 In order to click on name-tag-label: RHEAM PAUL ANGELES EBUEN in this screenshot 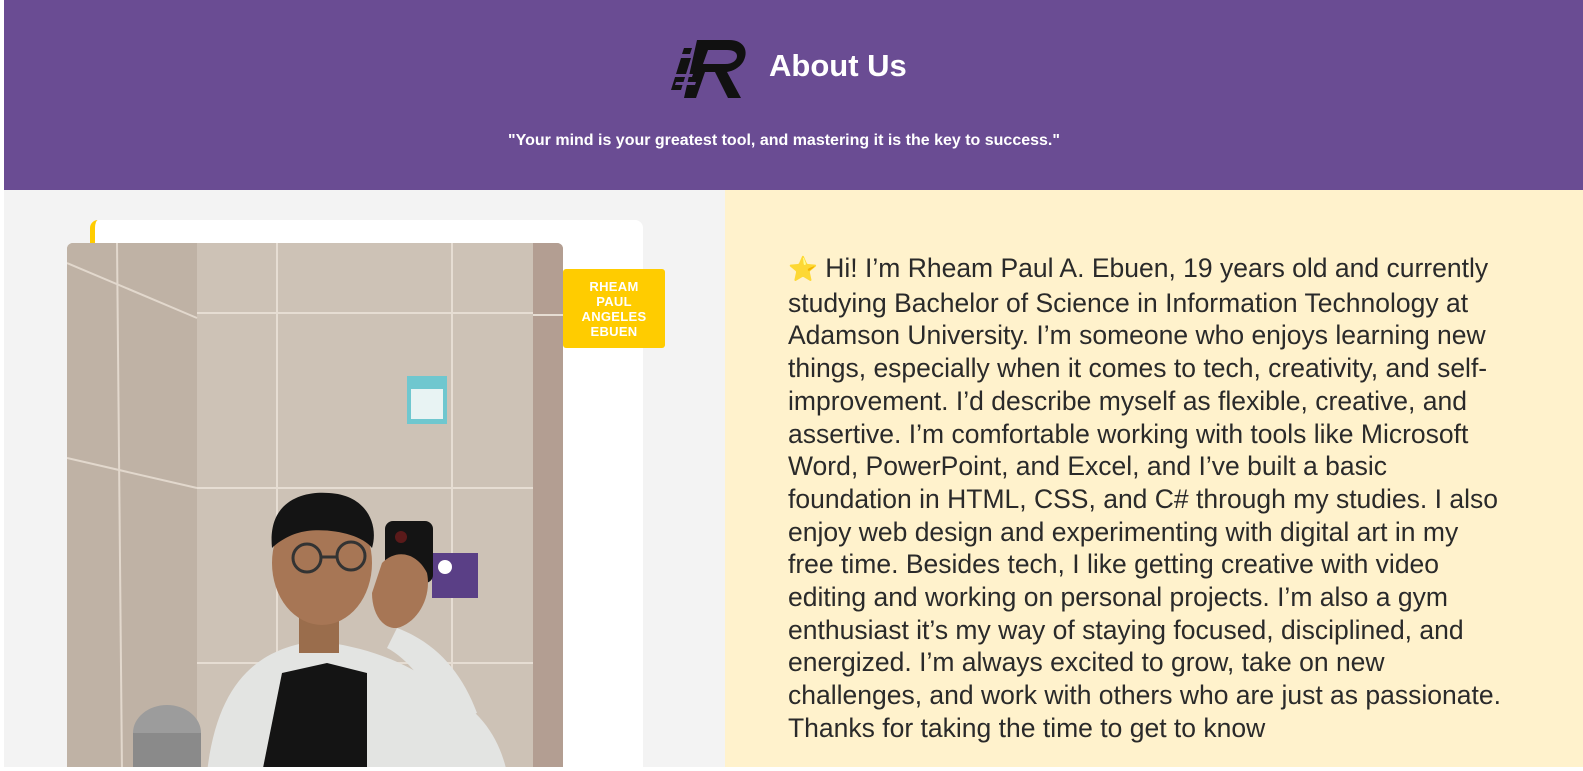, I will do `click(614, 308)`.